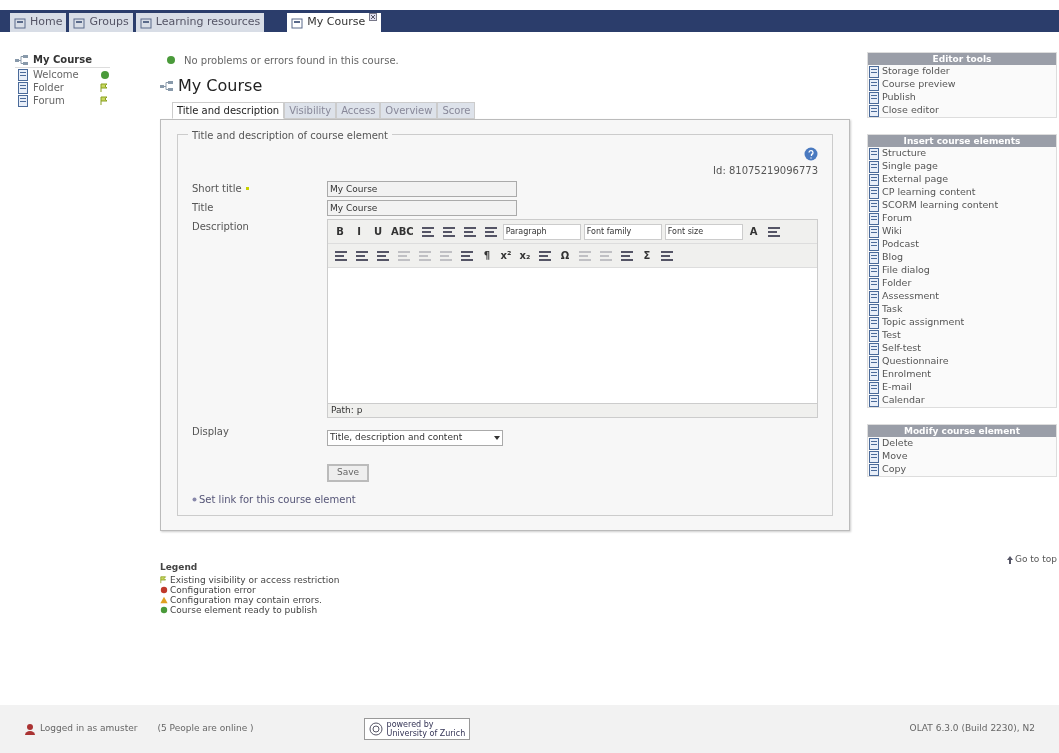 Image resolution: width=1059 pixels, height=753 pixels. What do you see at coordinates (962, 309) in the screenshot?
I see `tool-link: Task` at bounding box center [962, 309].